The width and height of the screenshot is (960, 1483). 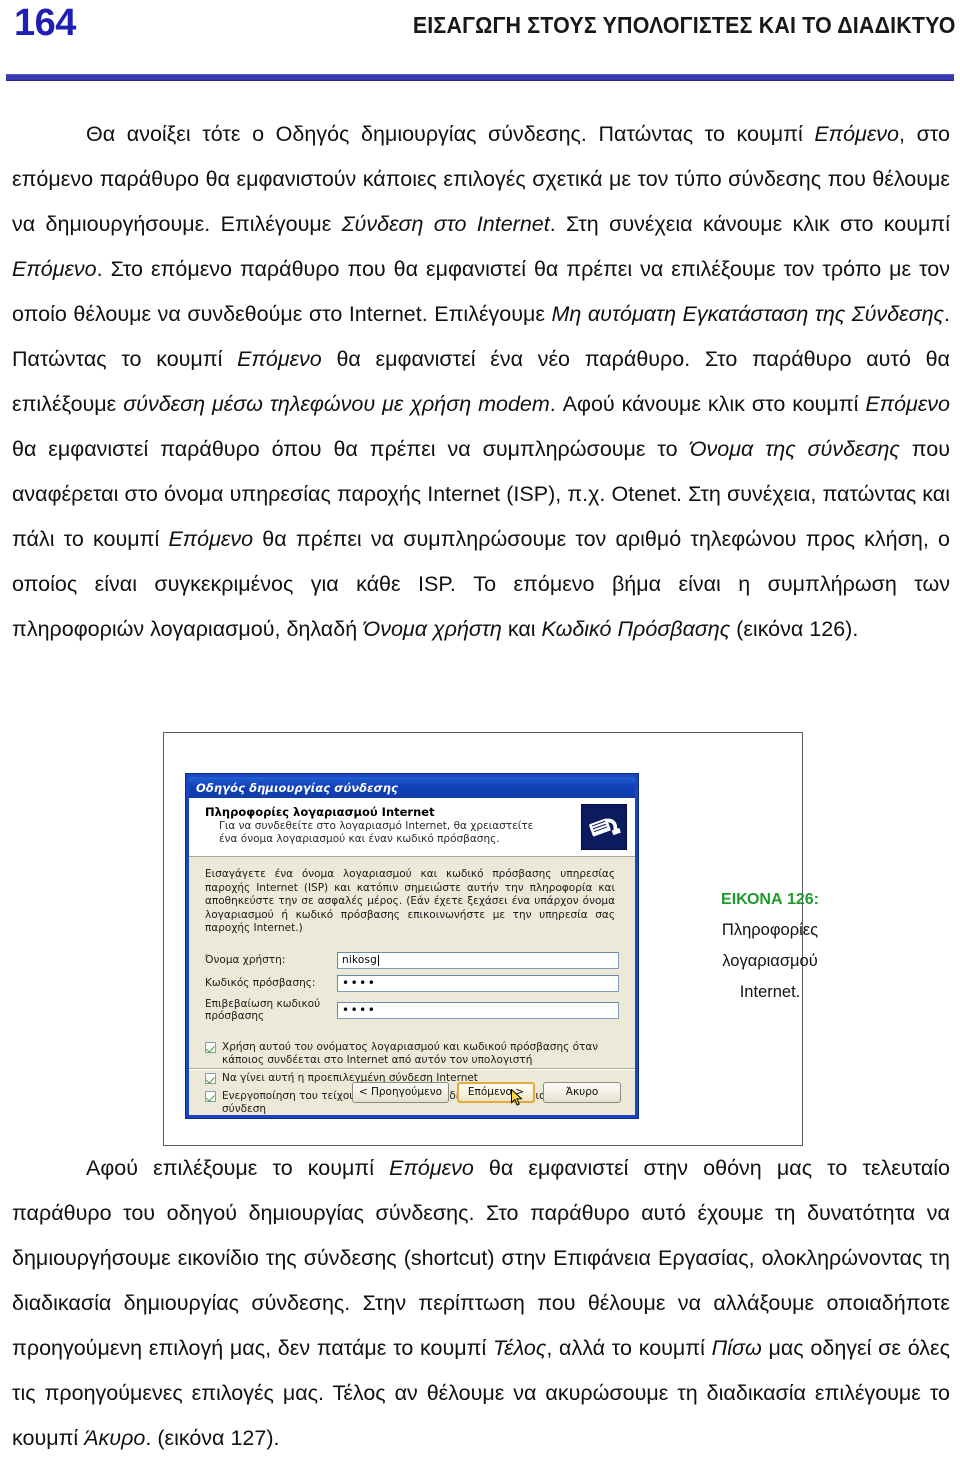 I want to click on dialog-title-text: Οδηγός δημιουργίας σύνδεσης, so click(x=297, y=787).